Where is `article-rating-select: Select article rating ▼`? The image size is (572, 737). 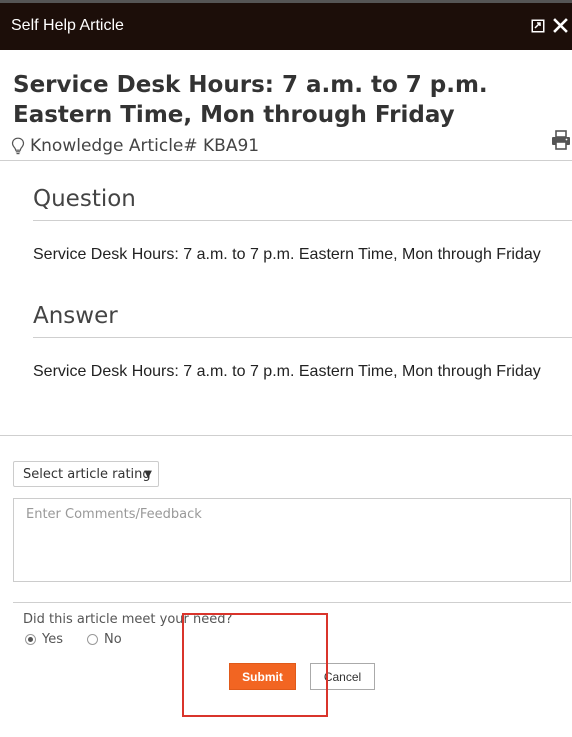 article-rating-select: Select article rating ▼ is located at coordinates (86, 474).